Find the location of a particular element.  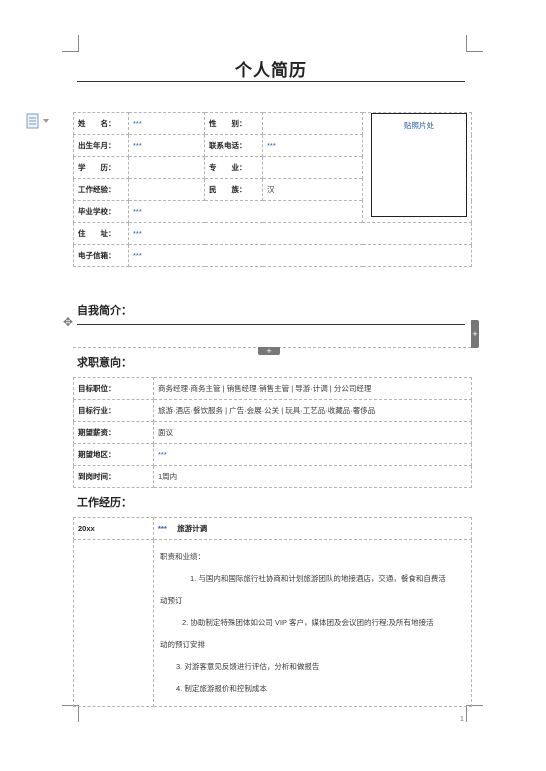

table-row: 住 址： *** is located at coordinates (272, 233).